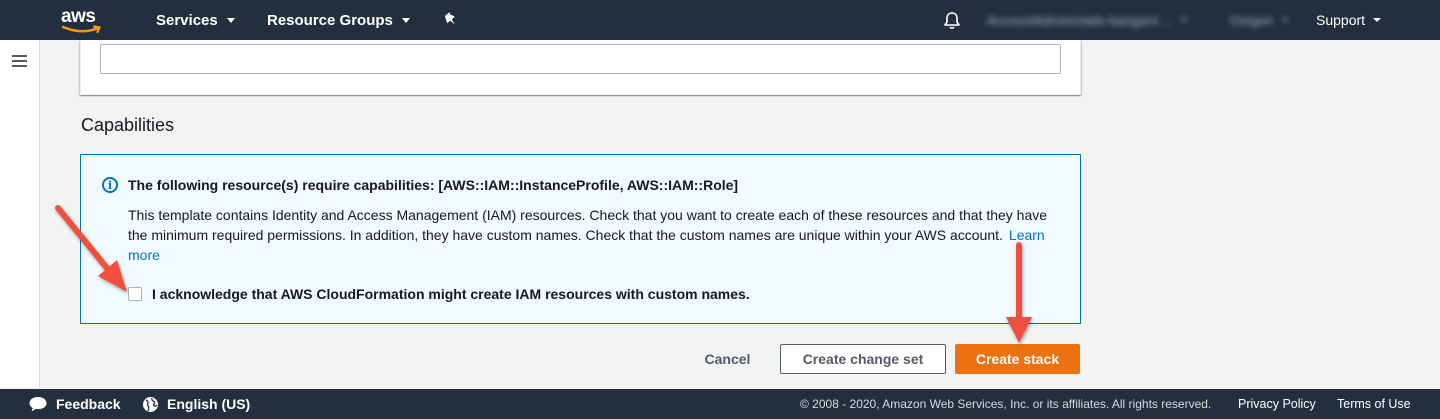 The height and width of the screenshot is (419, 1440). What do you see at coordinates (88, 404) in the screenshot?
I see `feedback-label: Feedback` at bounding box center [88, 404].